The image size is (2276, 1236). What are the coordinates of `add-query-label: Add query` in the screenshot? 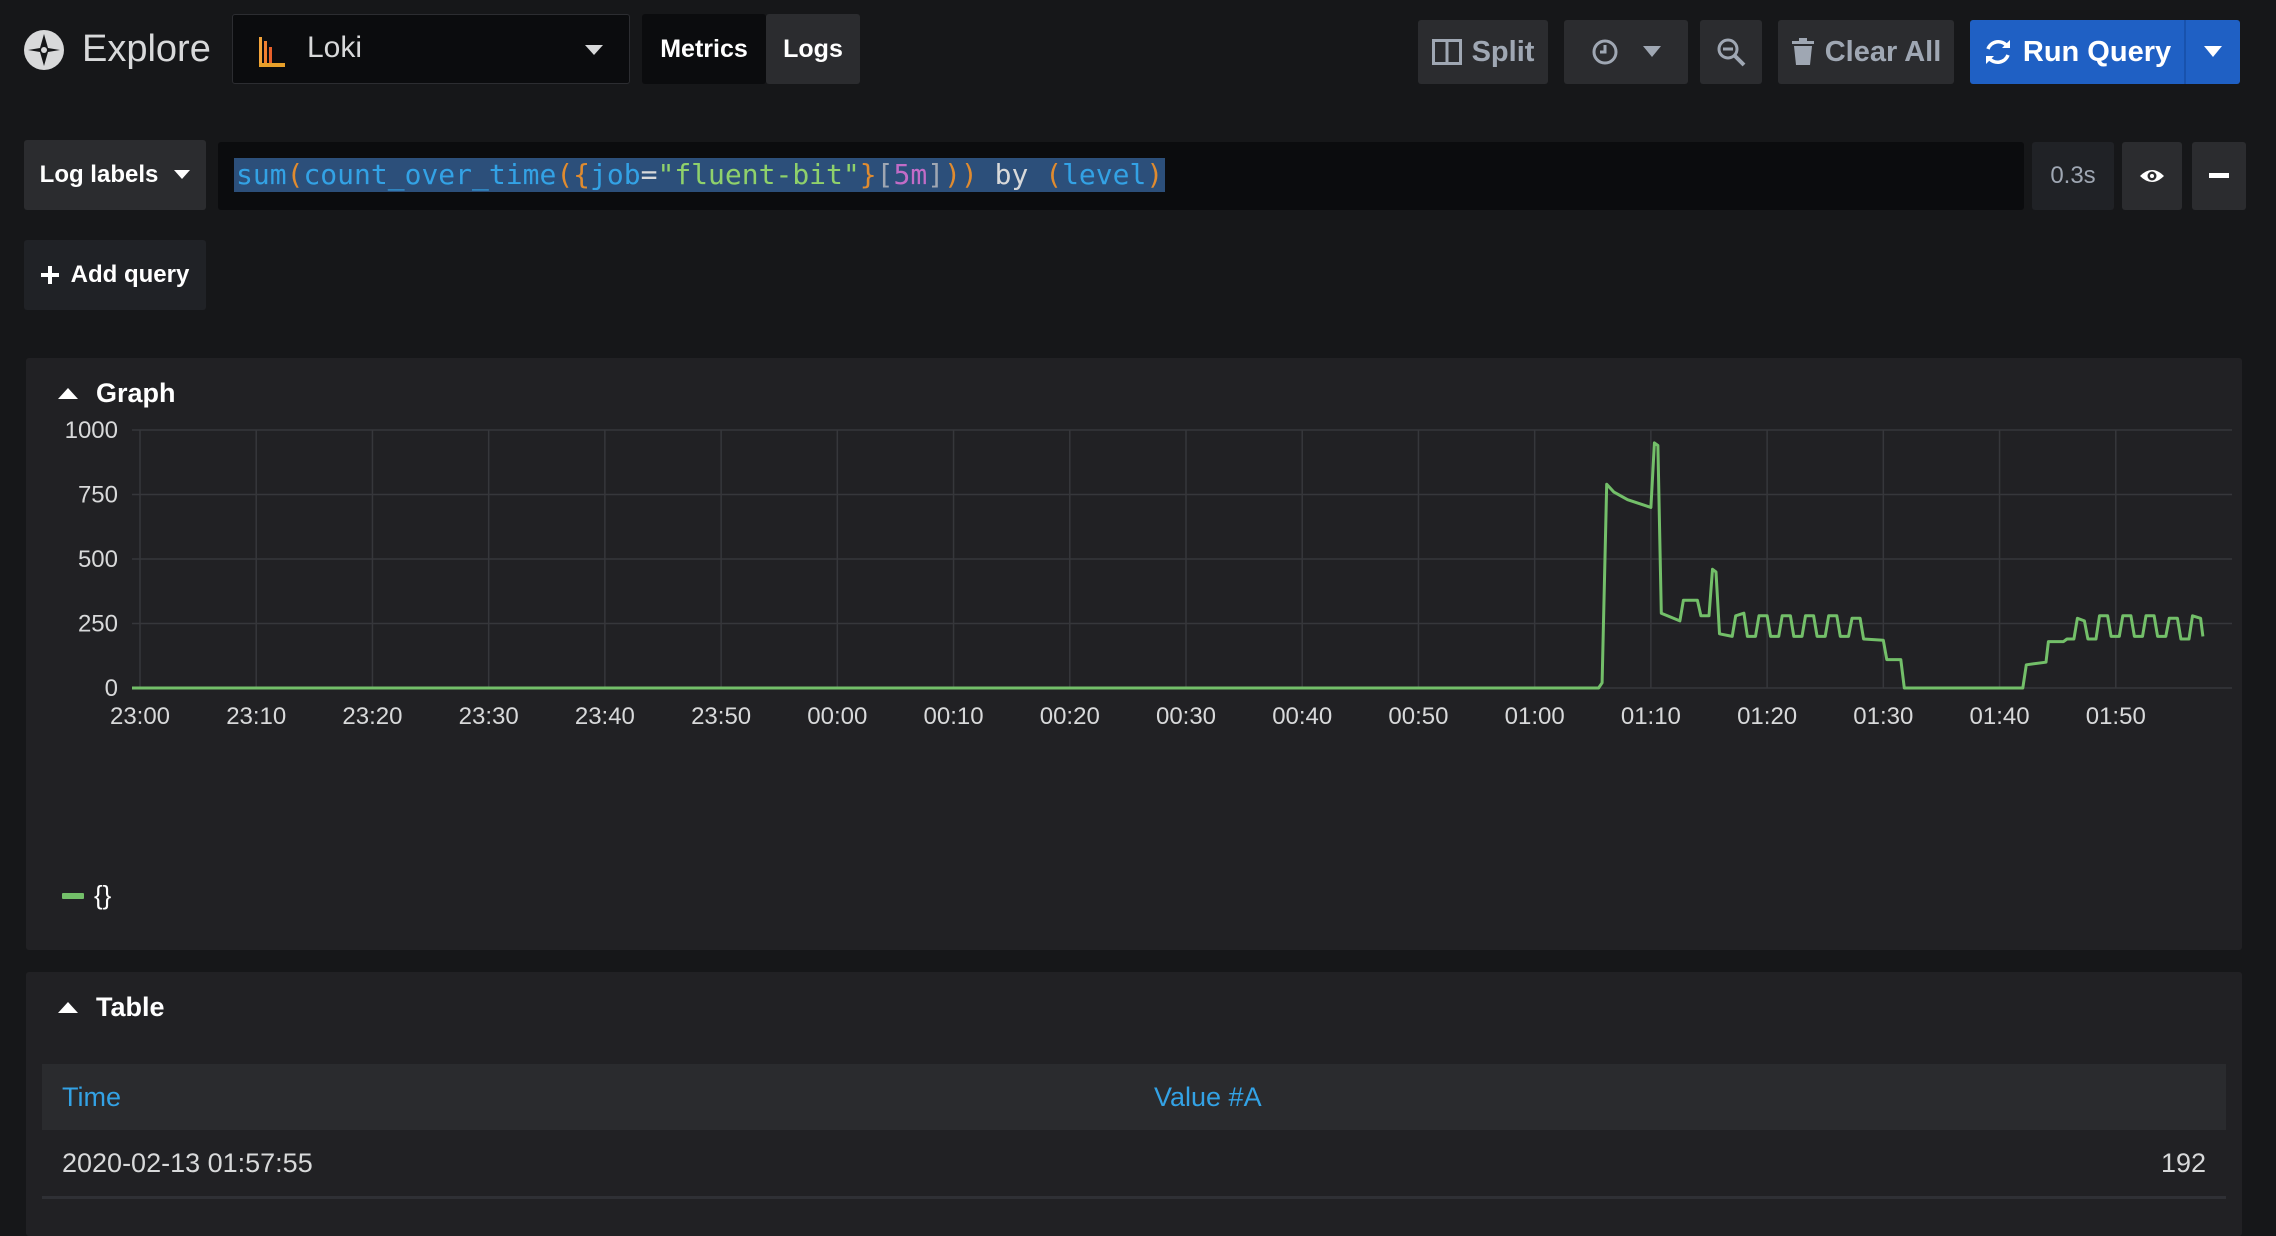 It's located at (130, 274).